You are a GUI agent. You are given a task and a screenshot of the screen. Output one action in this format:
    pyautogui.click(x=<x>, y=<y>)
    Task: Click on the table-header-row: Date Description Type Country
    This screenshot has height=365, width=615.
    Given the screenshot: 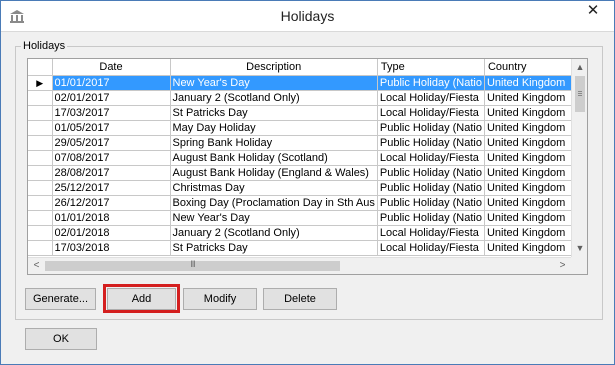 What is the action you would take?
    pyautogui.click(x=306, y=67)
    